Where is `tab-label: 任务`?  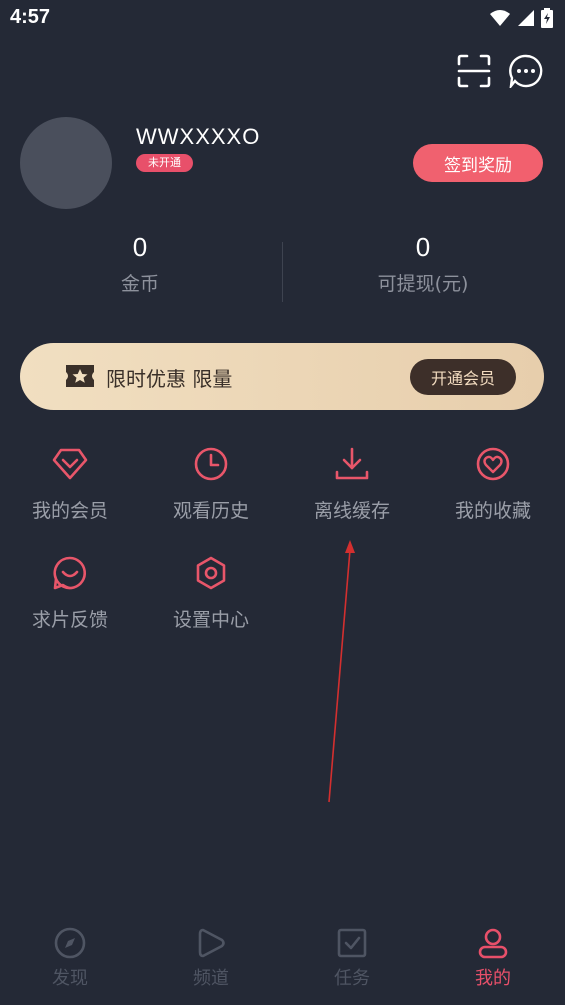
tab-label: 任务 is located at coordinates (352, 978).